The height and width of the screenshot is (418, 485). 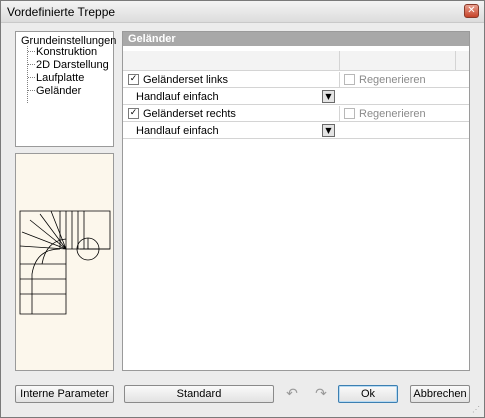 What do you see at coordinates (296, 131) in the screenshot?
I see `row-handlauf-rechts: Handlauf einfach ▼` at bounding box center [296, 131].